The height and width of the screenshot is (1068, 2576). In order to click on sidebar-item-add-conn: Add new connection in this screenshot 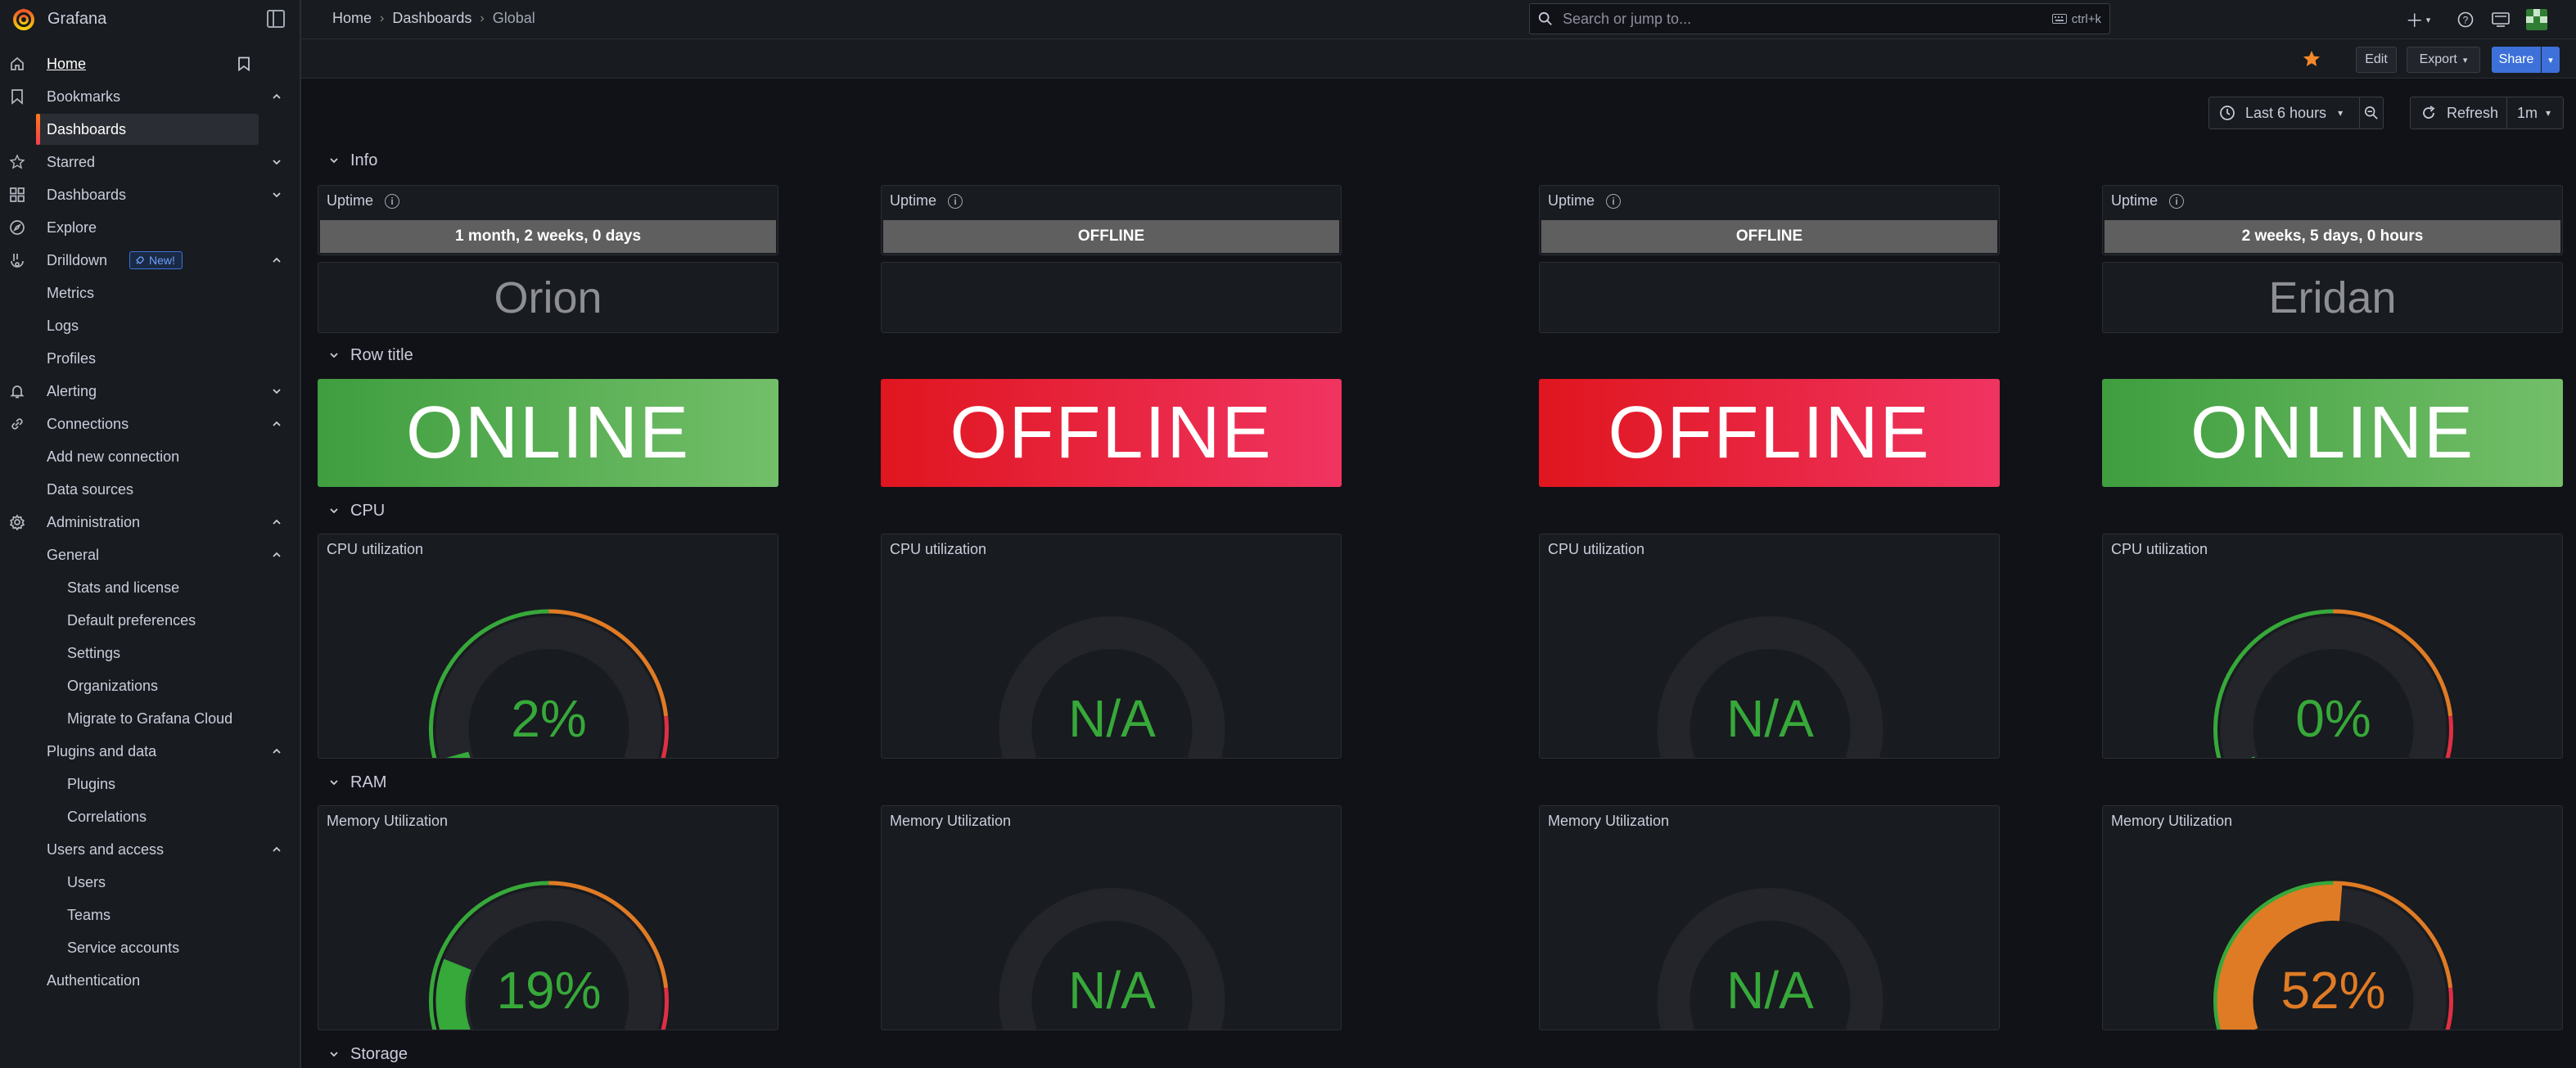, I will do `click(150, 456)`.